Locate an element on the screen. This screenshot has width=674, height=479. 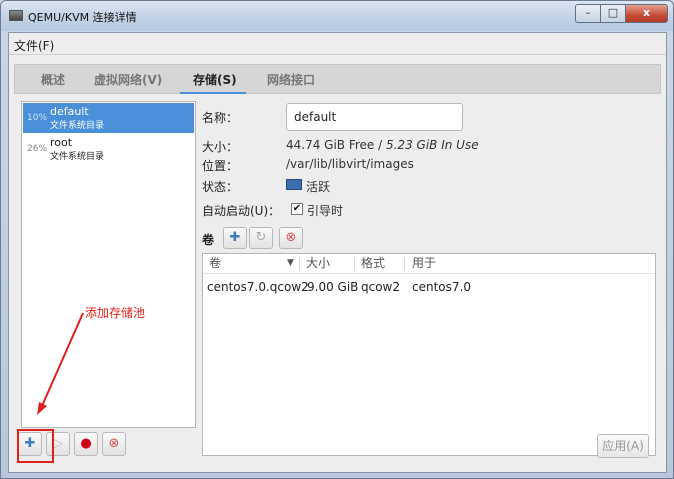
volume-name-cell: centos7.0.qcow2 is located at coordinates (258, 287).